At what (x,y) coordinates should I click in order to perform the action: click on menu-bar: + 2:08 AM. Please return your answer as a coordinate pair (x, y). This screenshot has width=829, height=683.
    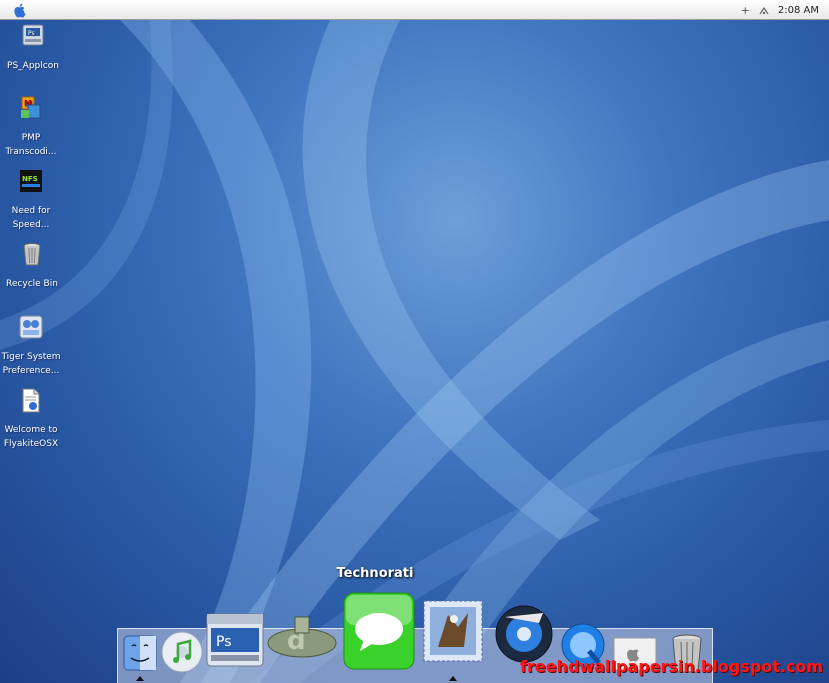
    Looking at the image, I should click on (414, 10).